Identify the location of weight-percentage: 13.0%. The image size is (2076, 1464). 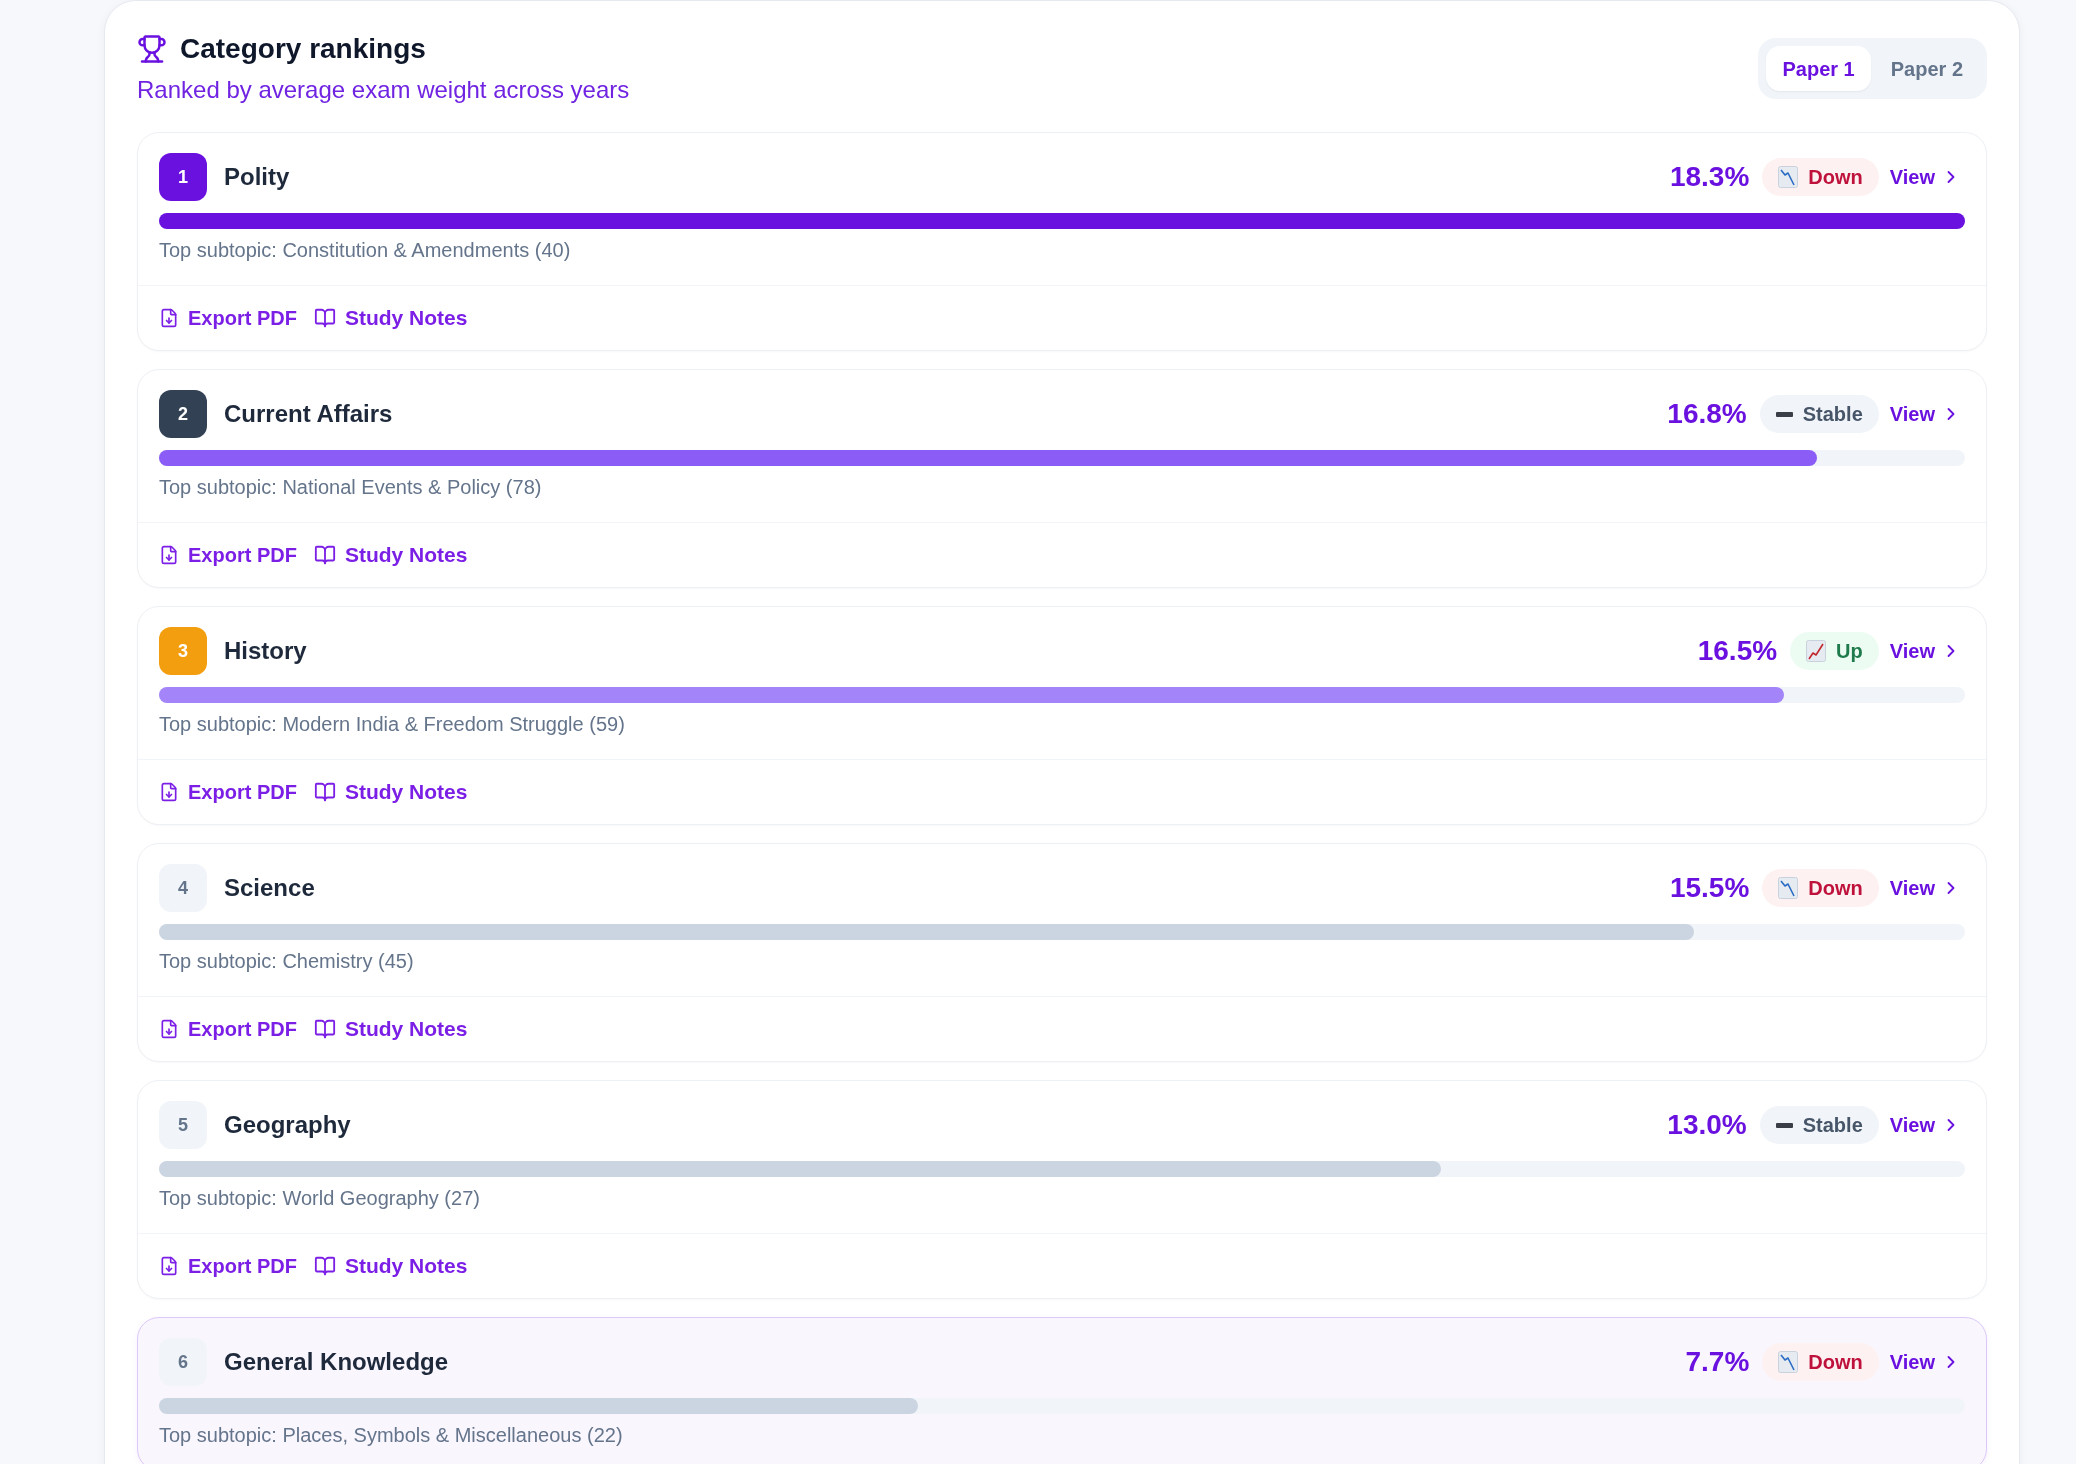
(1707, 1125).